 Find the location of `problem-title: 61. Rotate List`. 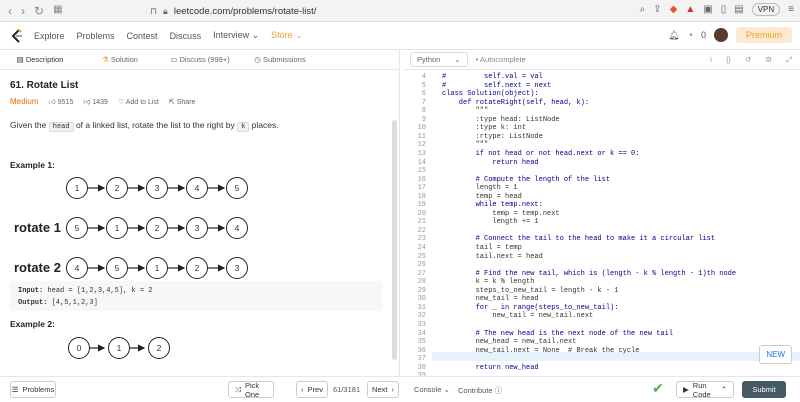

problem-title: 61. Rotate List is located at coordinates (44, 85).